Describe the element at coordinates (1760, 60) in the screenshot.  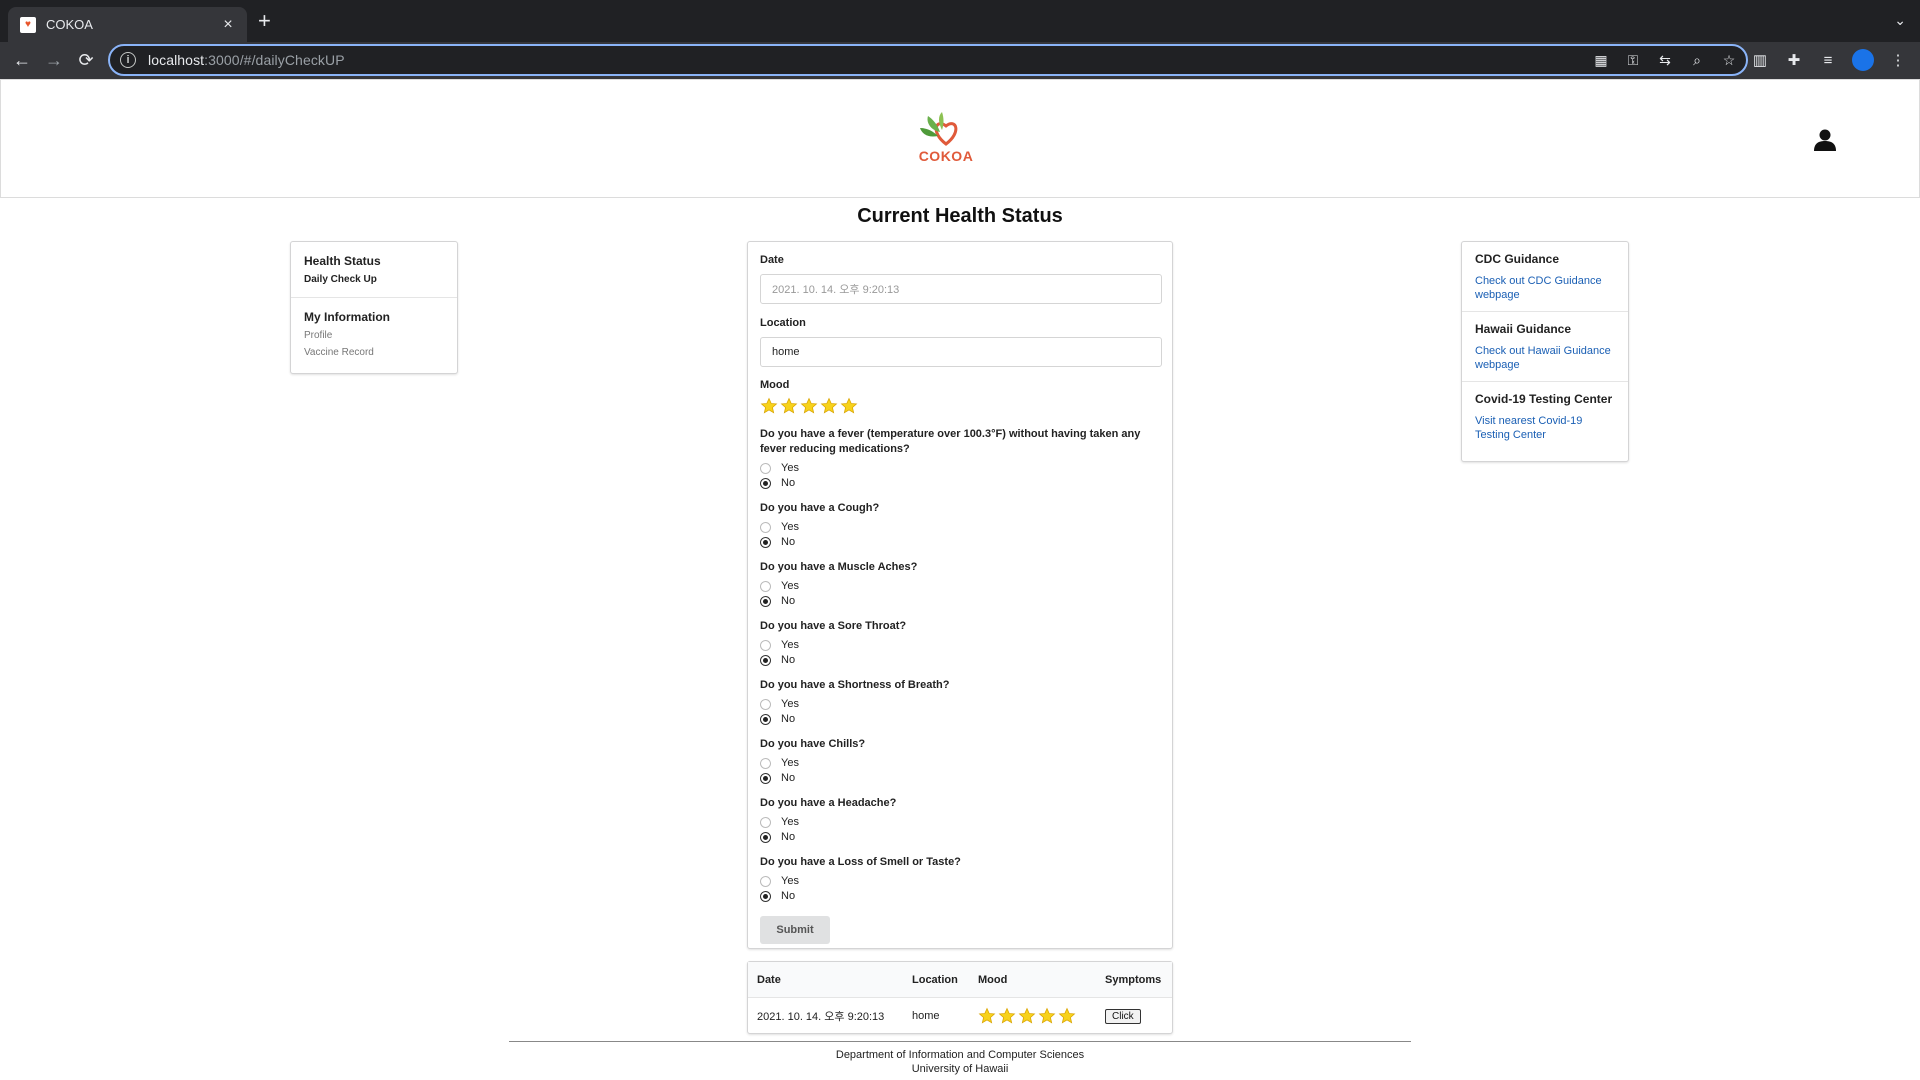
I see `extension-icon: ▥` at that location.